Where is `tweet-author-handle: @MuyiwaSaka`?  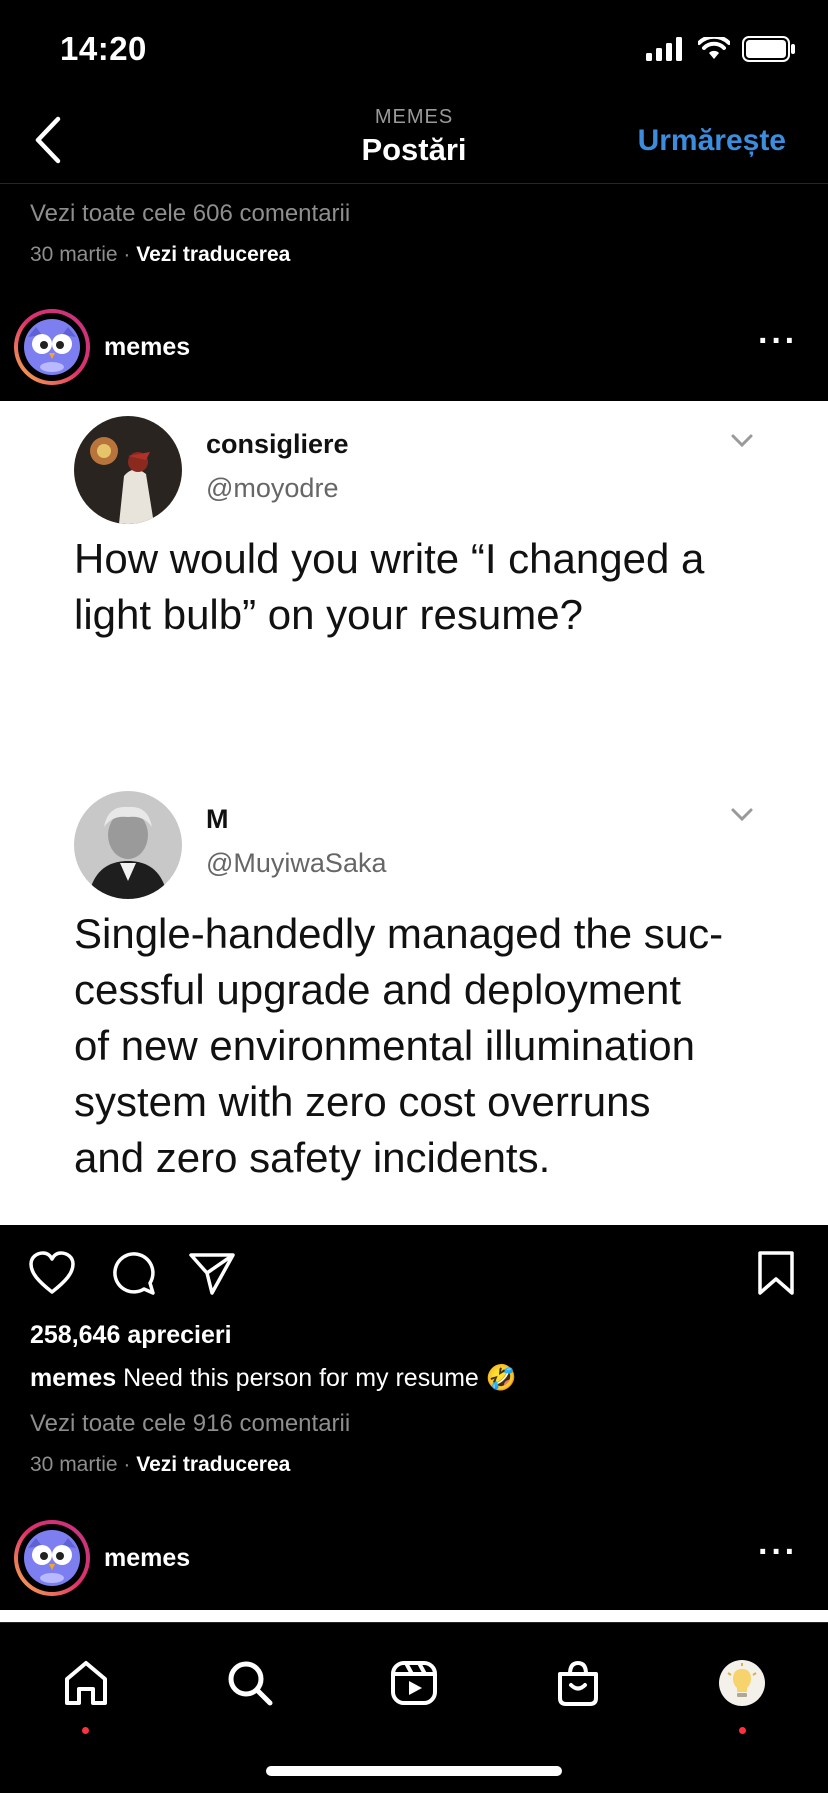
tweet-author-handle: @MuyiwaSaka is located at coordinates (296, 863).